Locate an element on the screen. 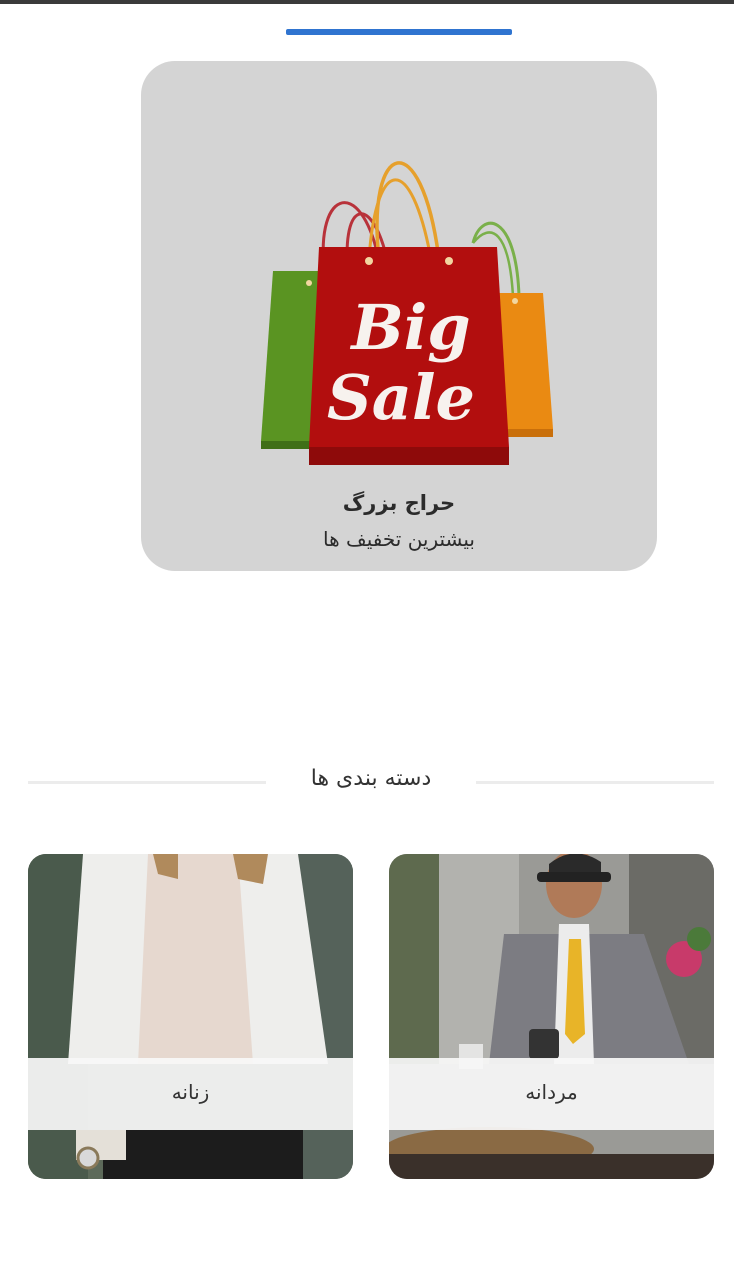  promo-title: حراج بزرگ is located at coordinates (399, 503).